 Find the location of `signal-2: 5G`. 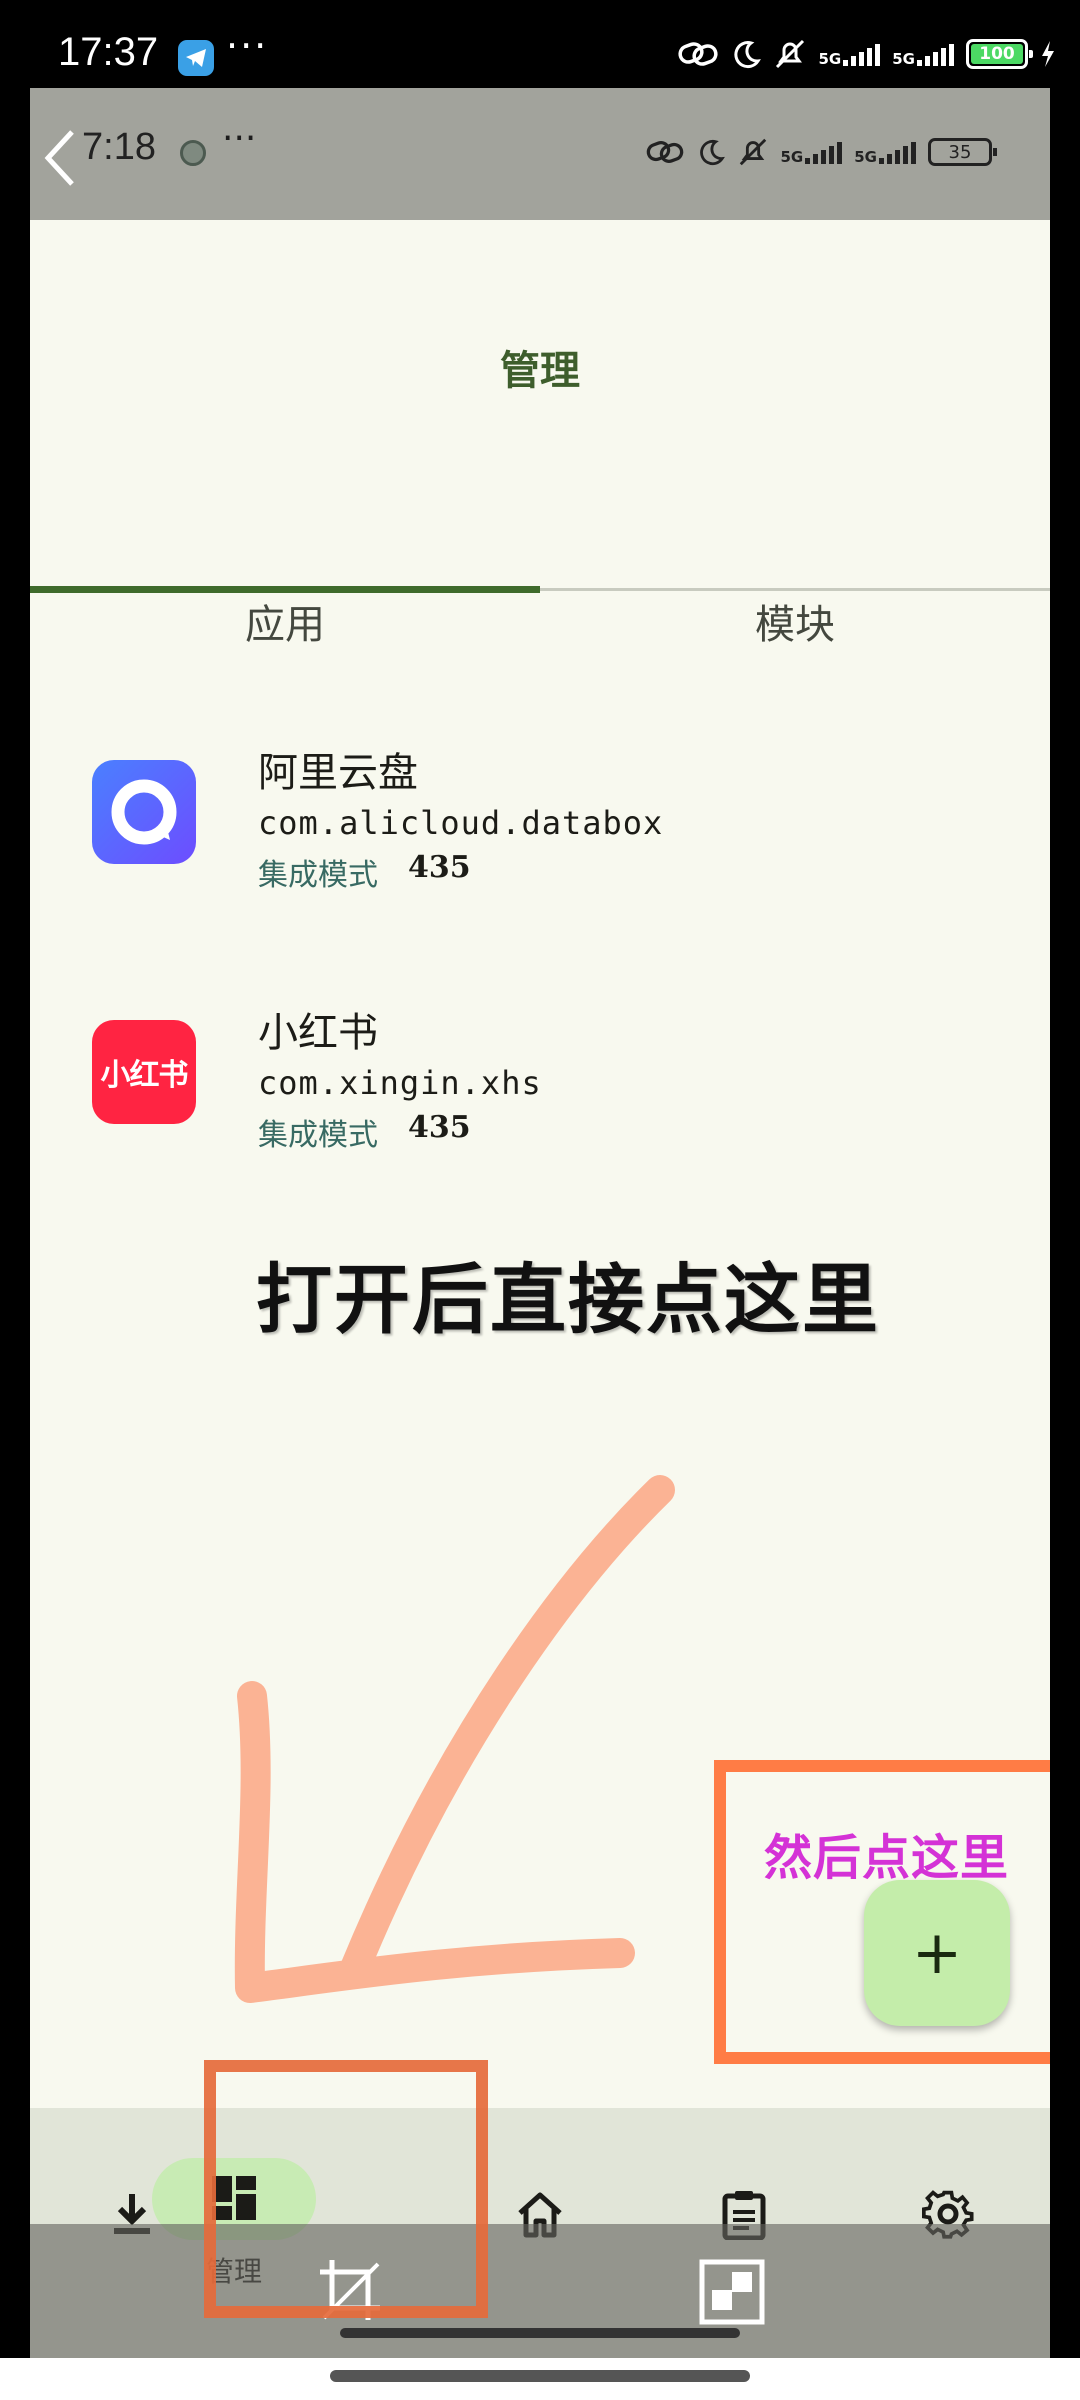

signal-2: 5G is located at coordinates (923, 54).